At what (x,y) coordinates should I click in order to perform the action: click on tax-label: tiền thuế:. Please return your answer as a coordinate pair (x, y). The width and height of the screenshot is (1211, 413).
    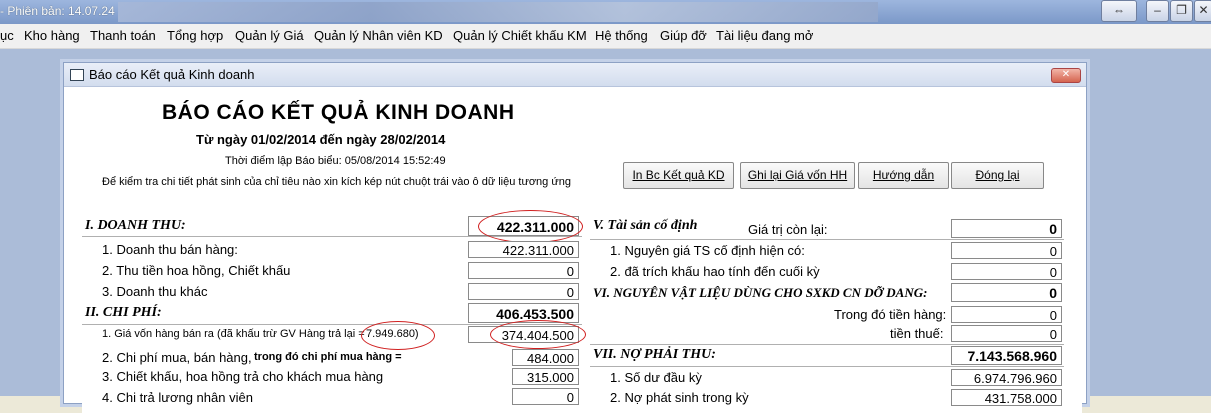
    Looking at the image, I should click on (917, 333).